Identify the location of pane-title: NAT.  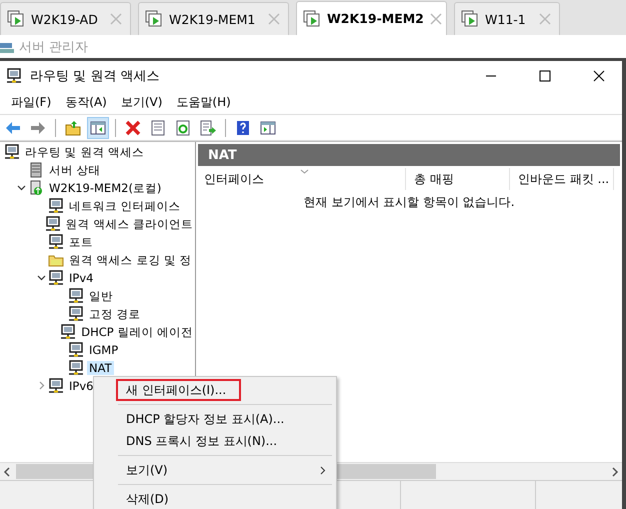
(409, 155).